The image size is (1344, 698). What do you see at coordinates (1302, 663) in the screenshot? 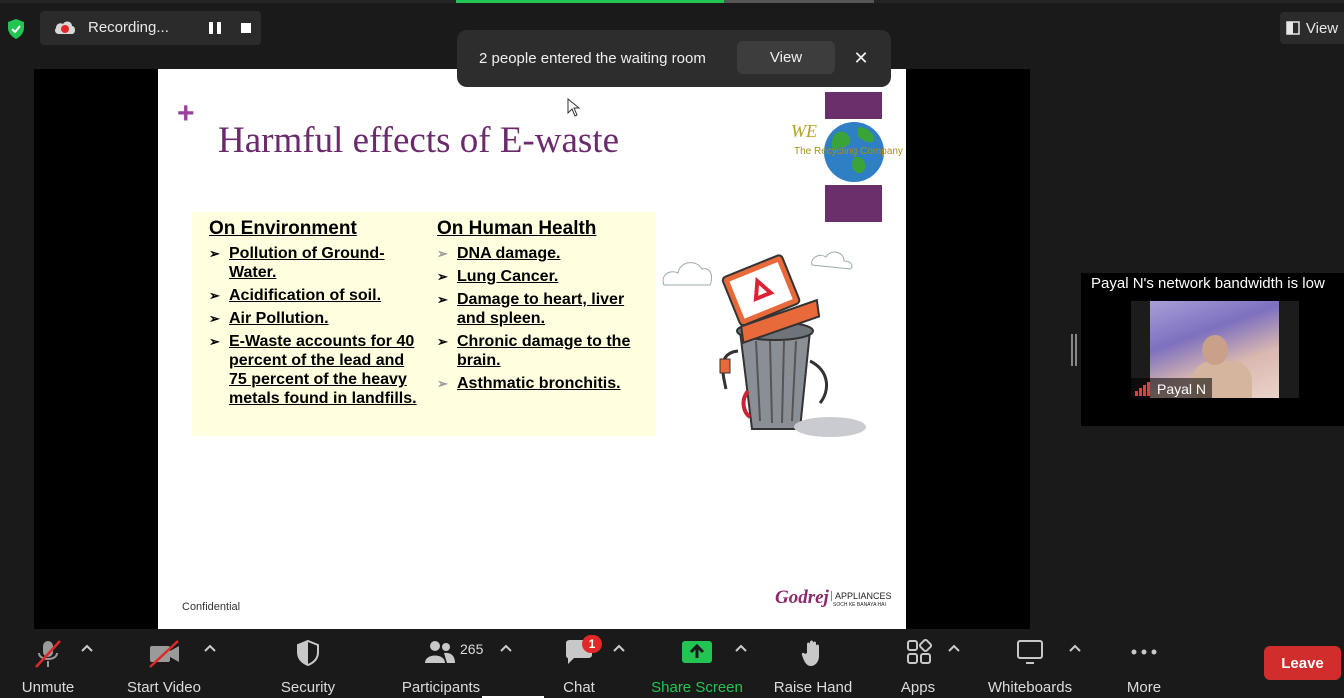
I see `leave-button: Leave` at bounding box center [1302, 663].